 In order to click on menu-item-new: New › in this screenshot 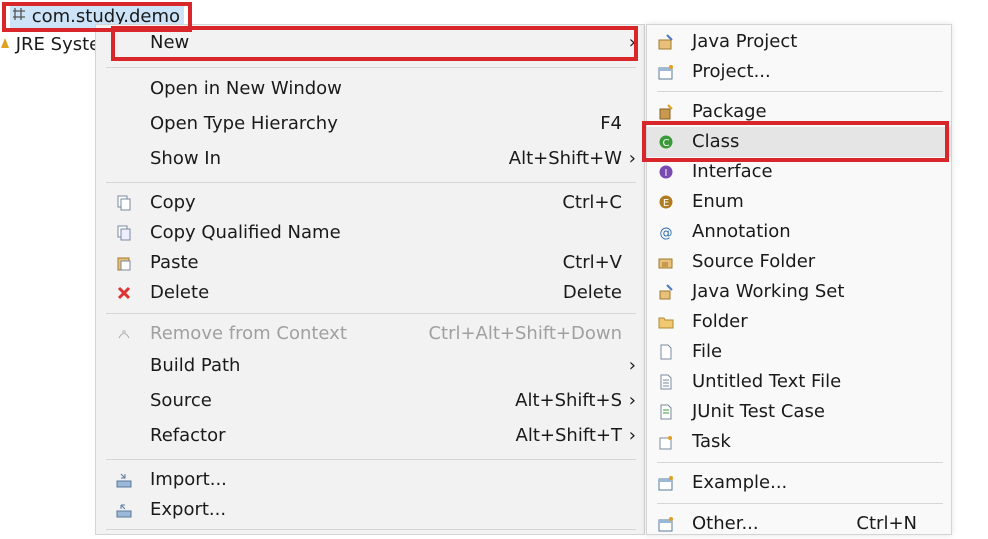, I will do `click(370, 43)`.